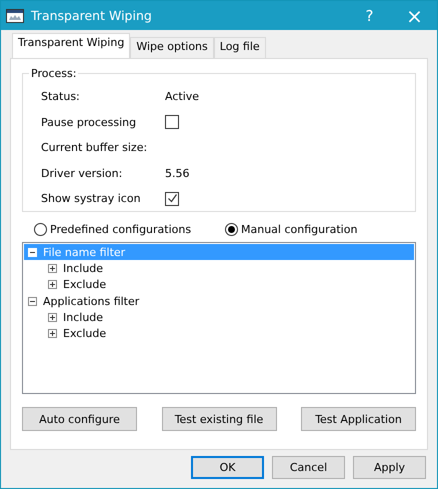  What do you see at coordinates (71, 45) in the screenshot?
I see `tab: Transparent Wiping` at bounding box center [71, 45].